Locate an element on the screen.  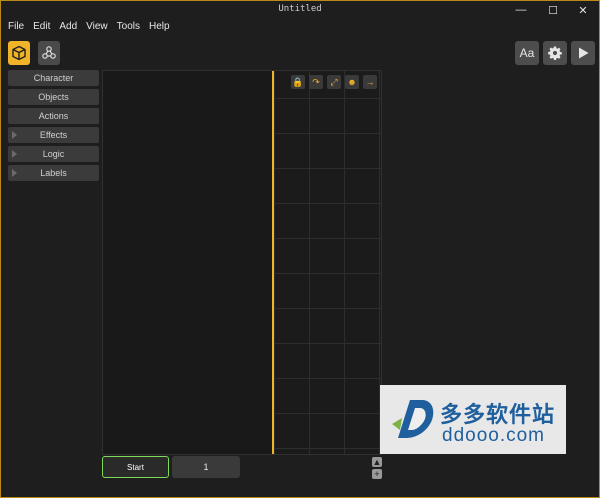
menu-tools: Tools is located at coordinates (128, 29).